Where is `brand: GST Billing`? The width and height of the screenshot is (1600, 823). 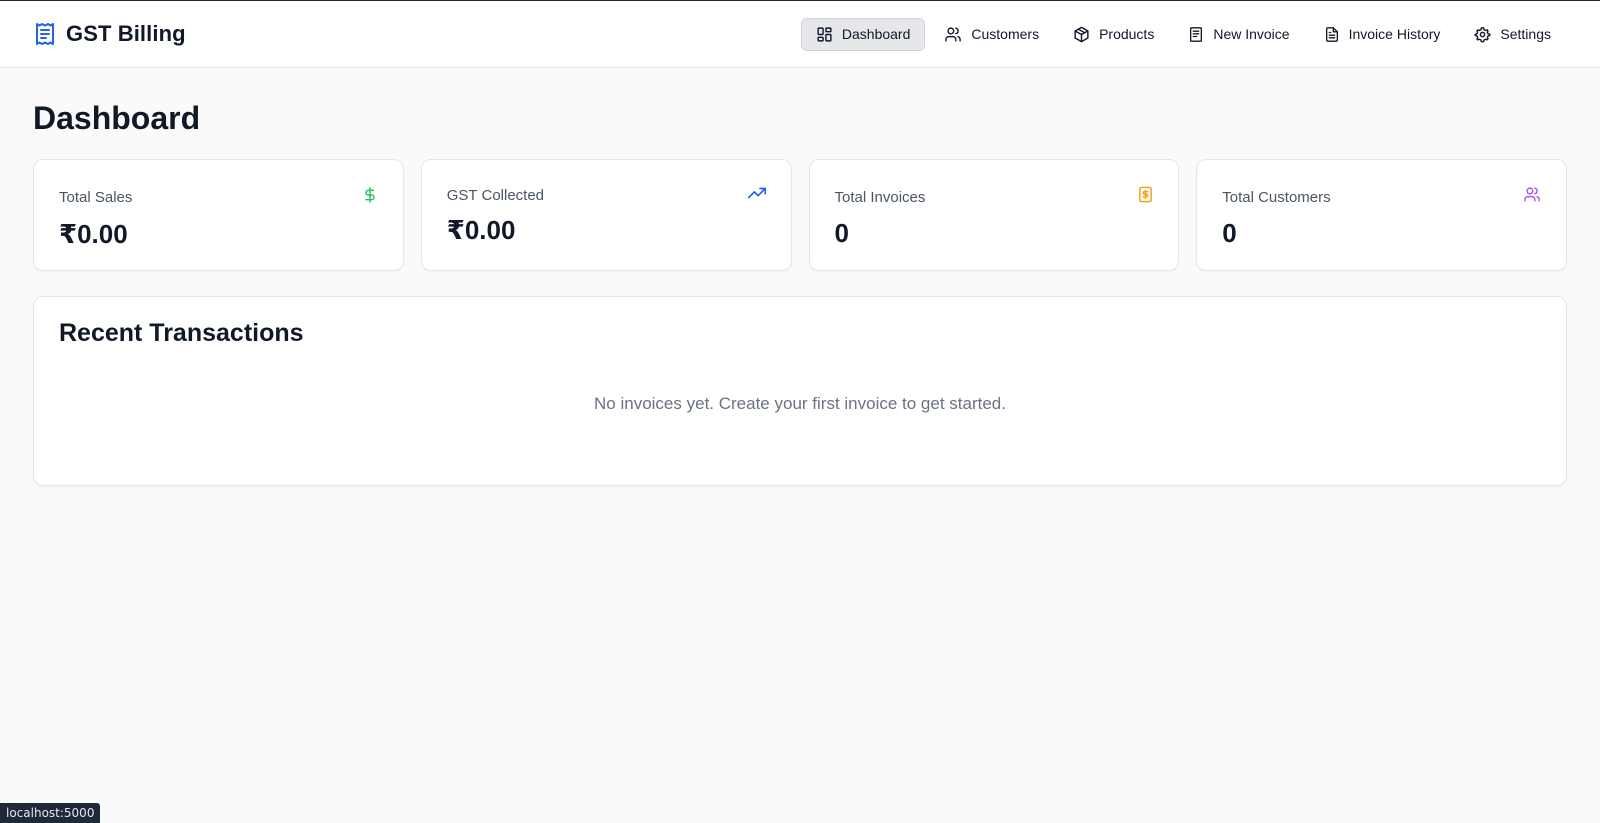 brand: GST Billing is located at coordinates (110, 34).